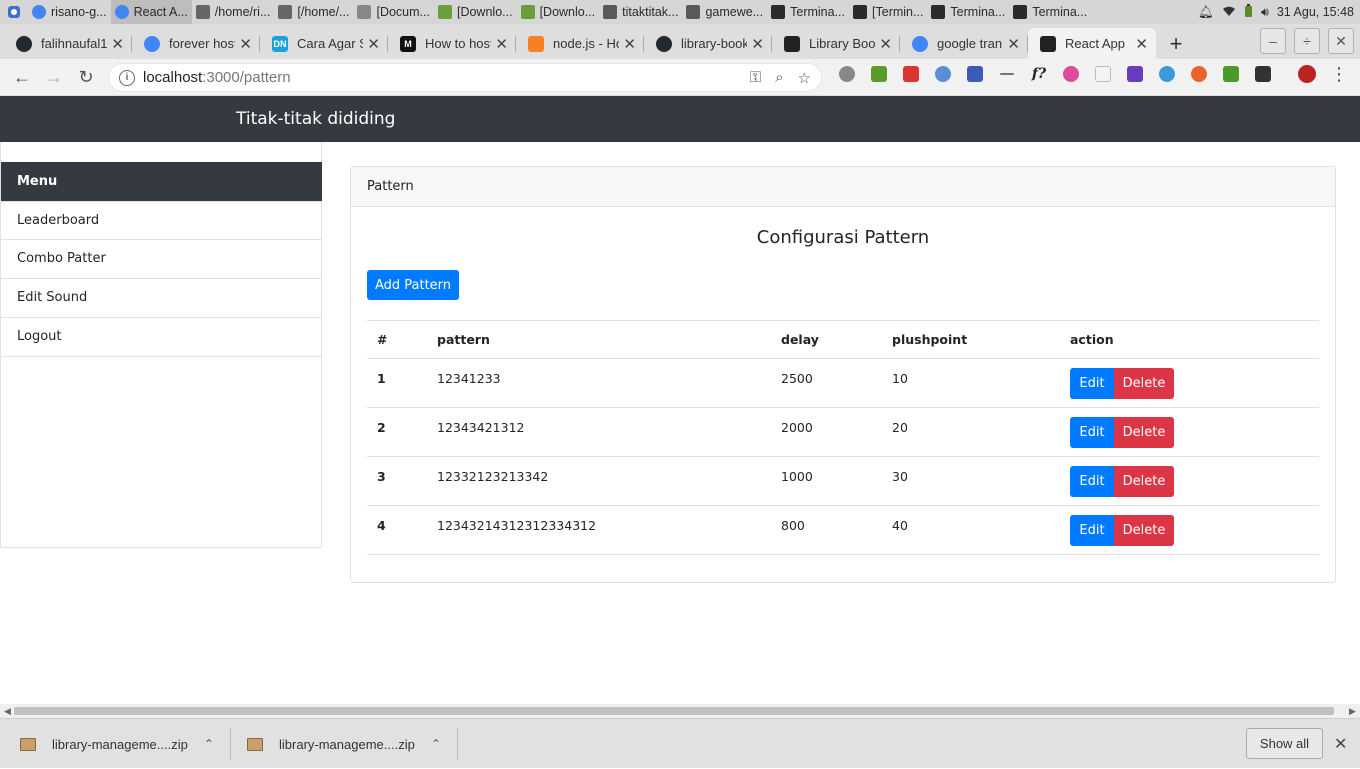 This screenshot has height=769, width=1360. What do you see at coordinates (1167, 74) in the screenshot?
I see `extension-globe-icon` at bounding box center [1167, 74].